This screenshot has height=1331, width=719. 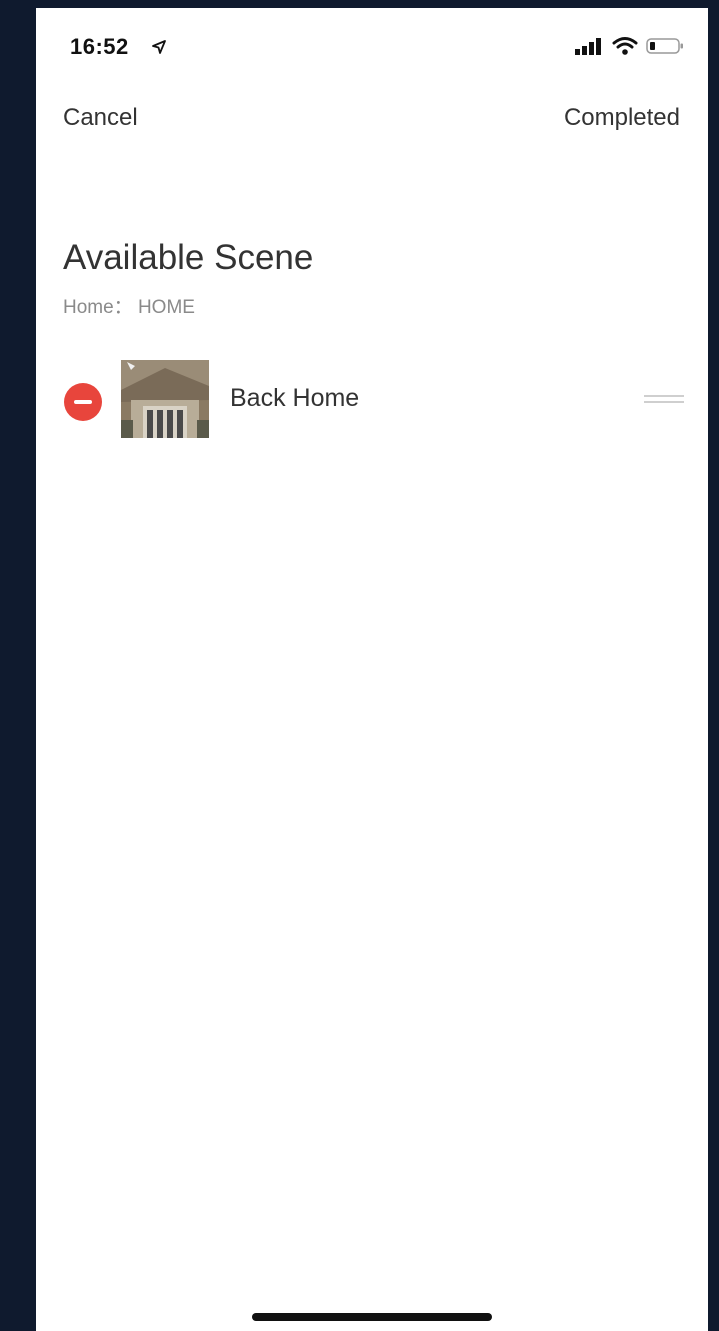 I want to click on scene-thumbnail, so click(x=165, y=399).